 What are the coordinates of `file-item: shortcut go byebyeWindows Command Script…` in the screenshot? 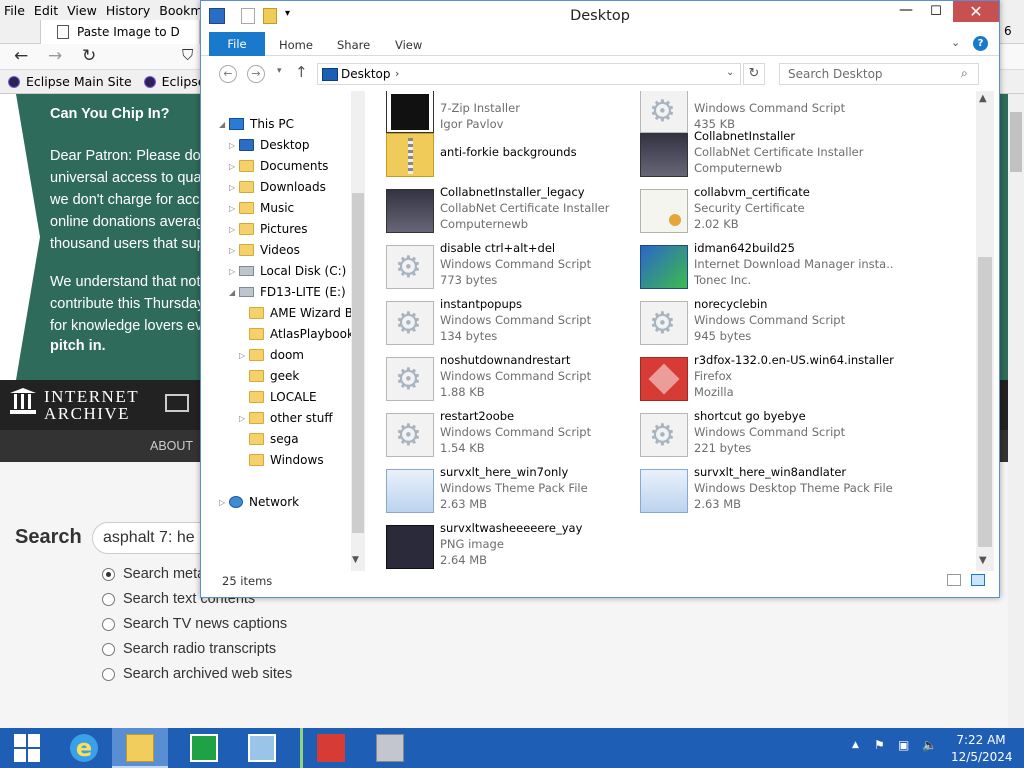 It's located at (767, 437).